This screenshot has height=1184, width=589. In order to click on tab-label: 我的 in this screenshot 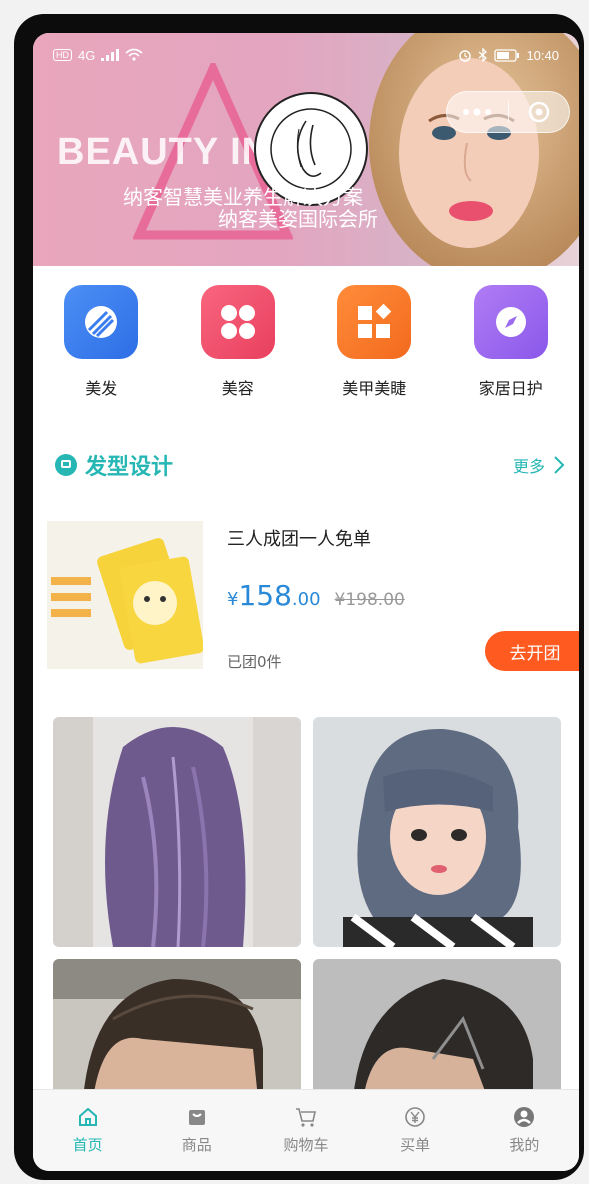, I will do `click(524, 1145)`.